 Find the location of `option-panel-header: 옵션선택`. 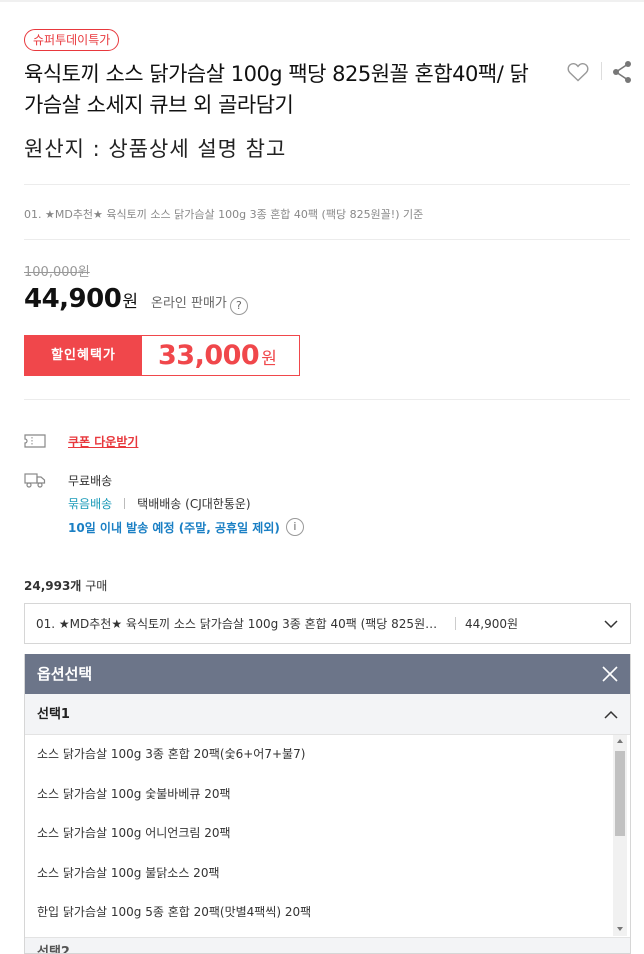

option-panel-header: 옵션선택 is located at coordinates (327, 674).